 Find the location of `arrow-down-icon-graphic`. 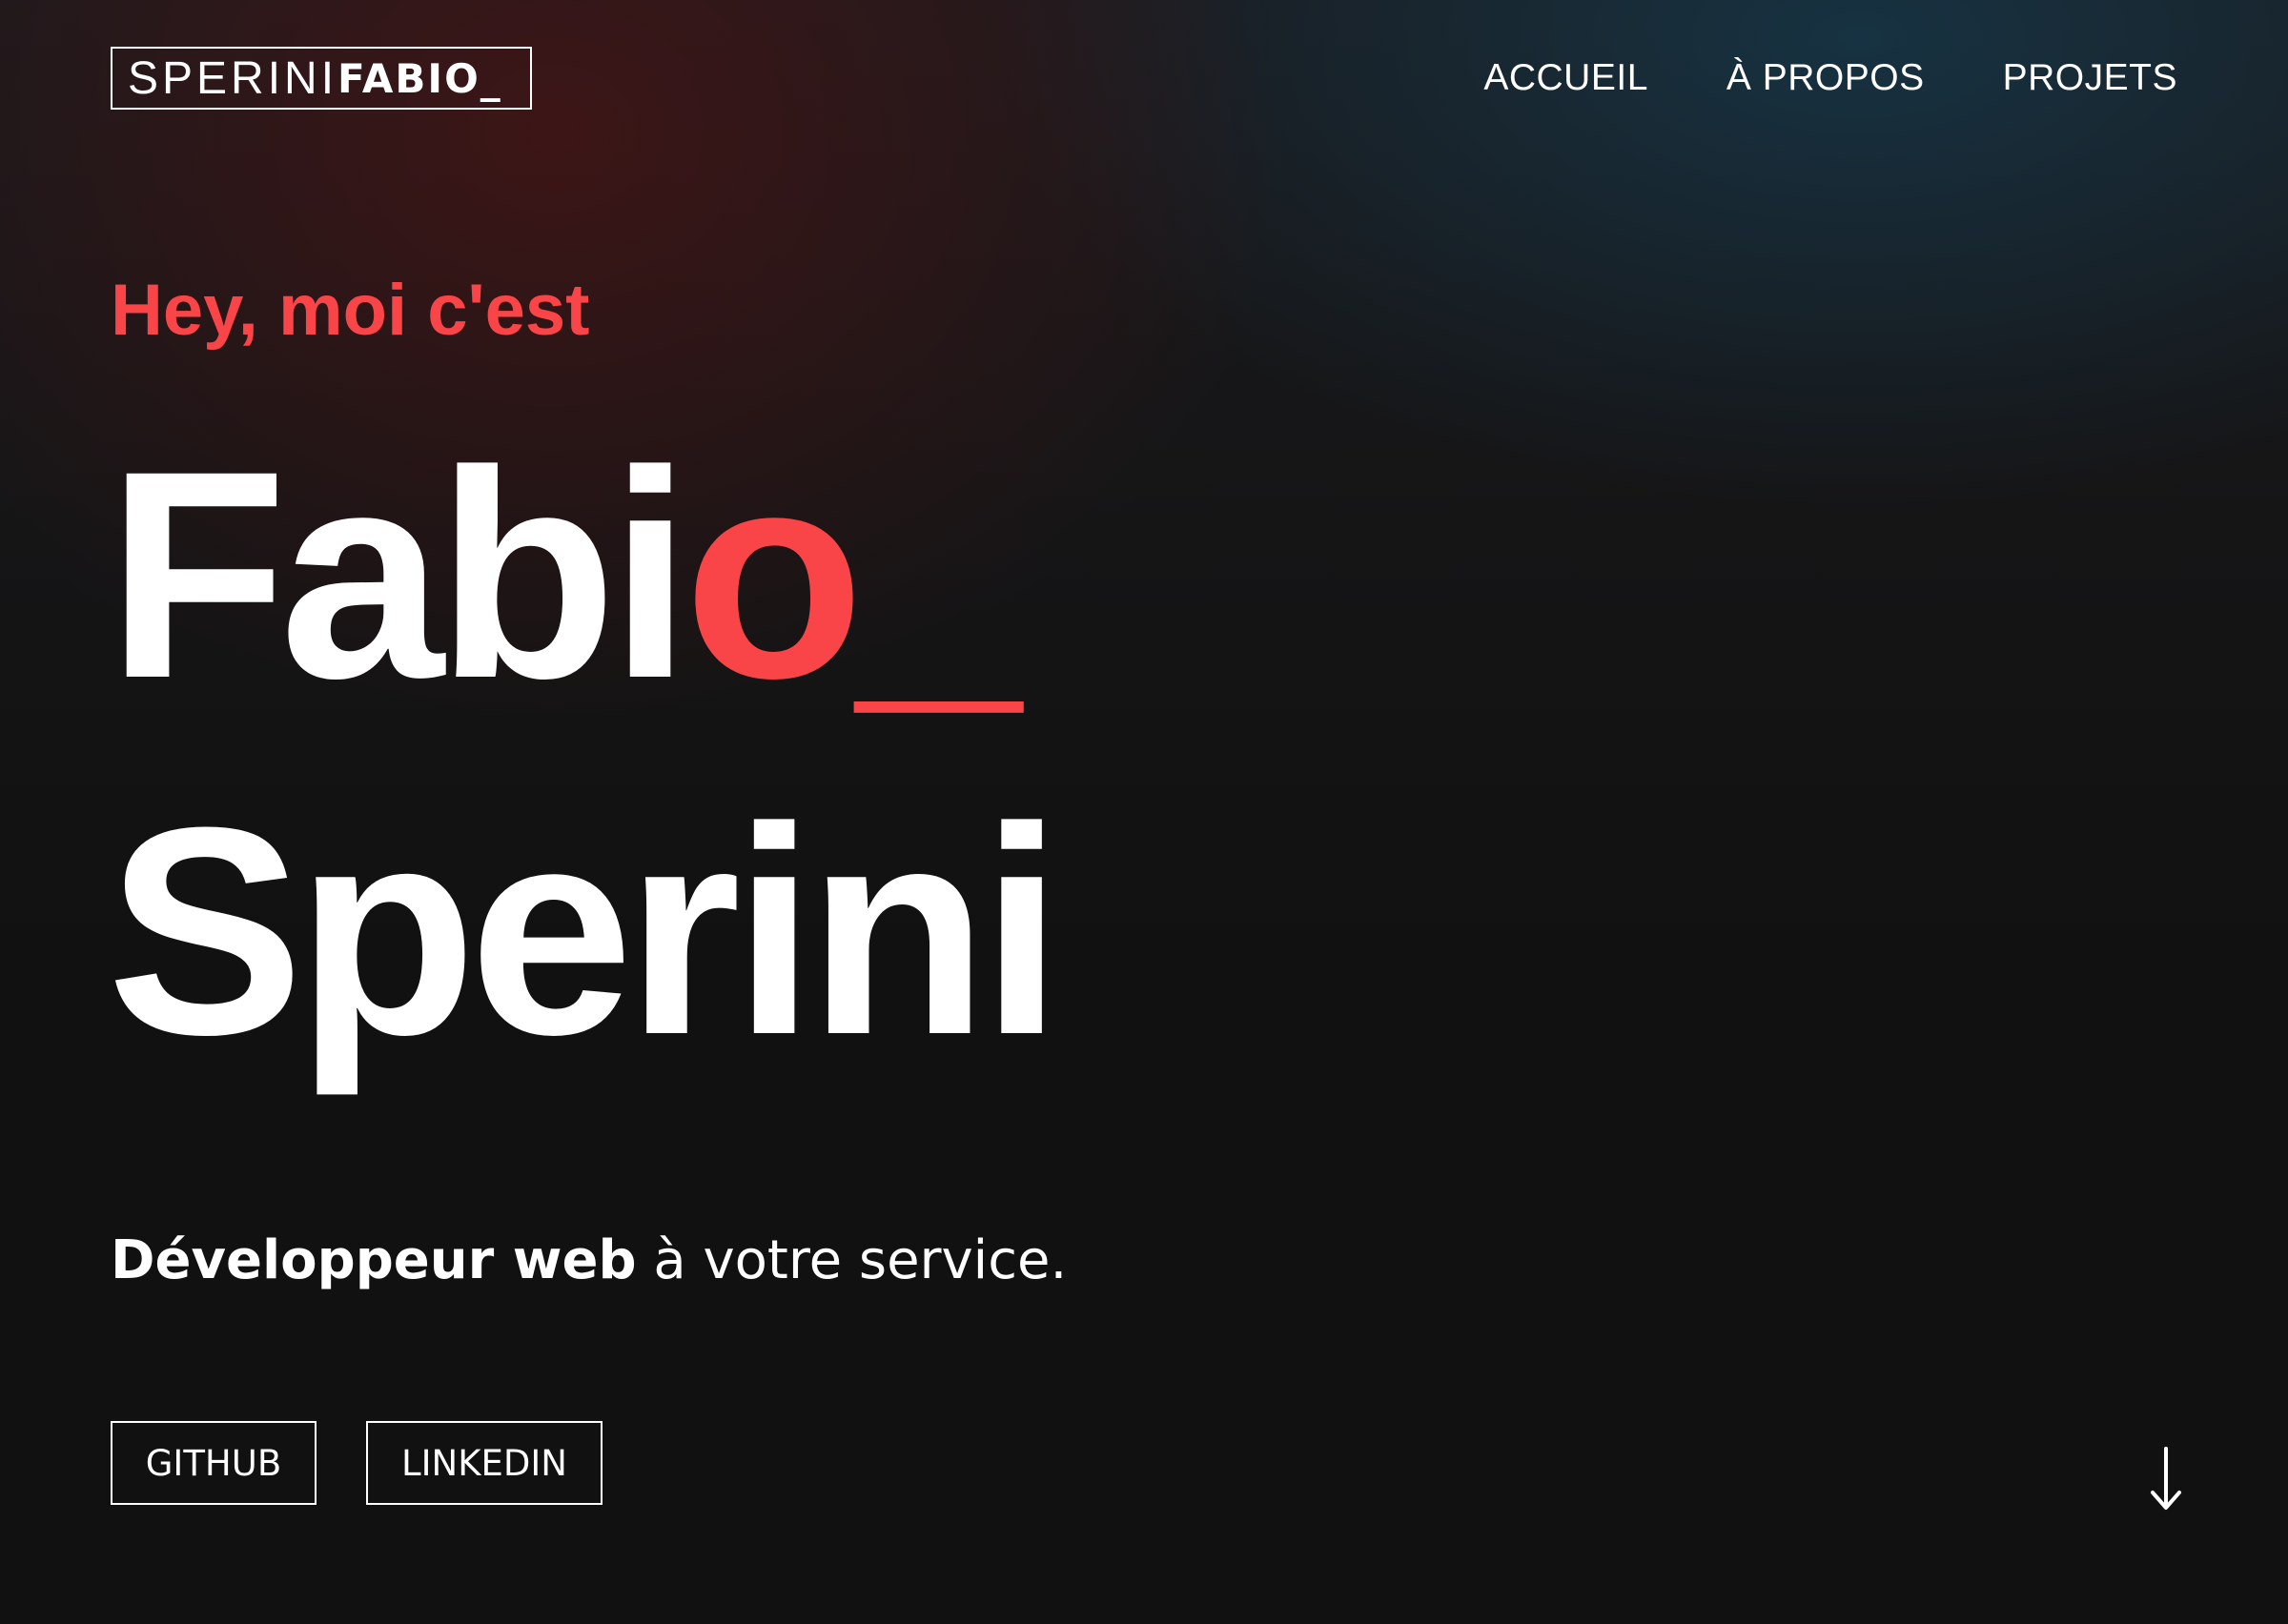

arrow-down-icon-graphic is located at coordinates (2166, 1478).